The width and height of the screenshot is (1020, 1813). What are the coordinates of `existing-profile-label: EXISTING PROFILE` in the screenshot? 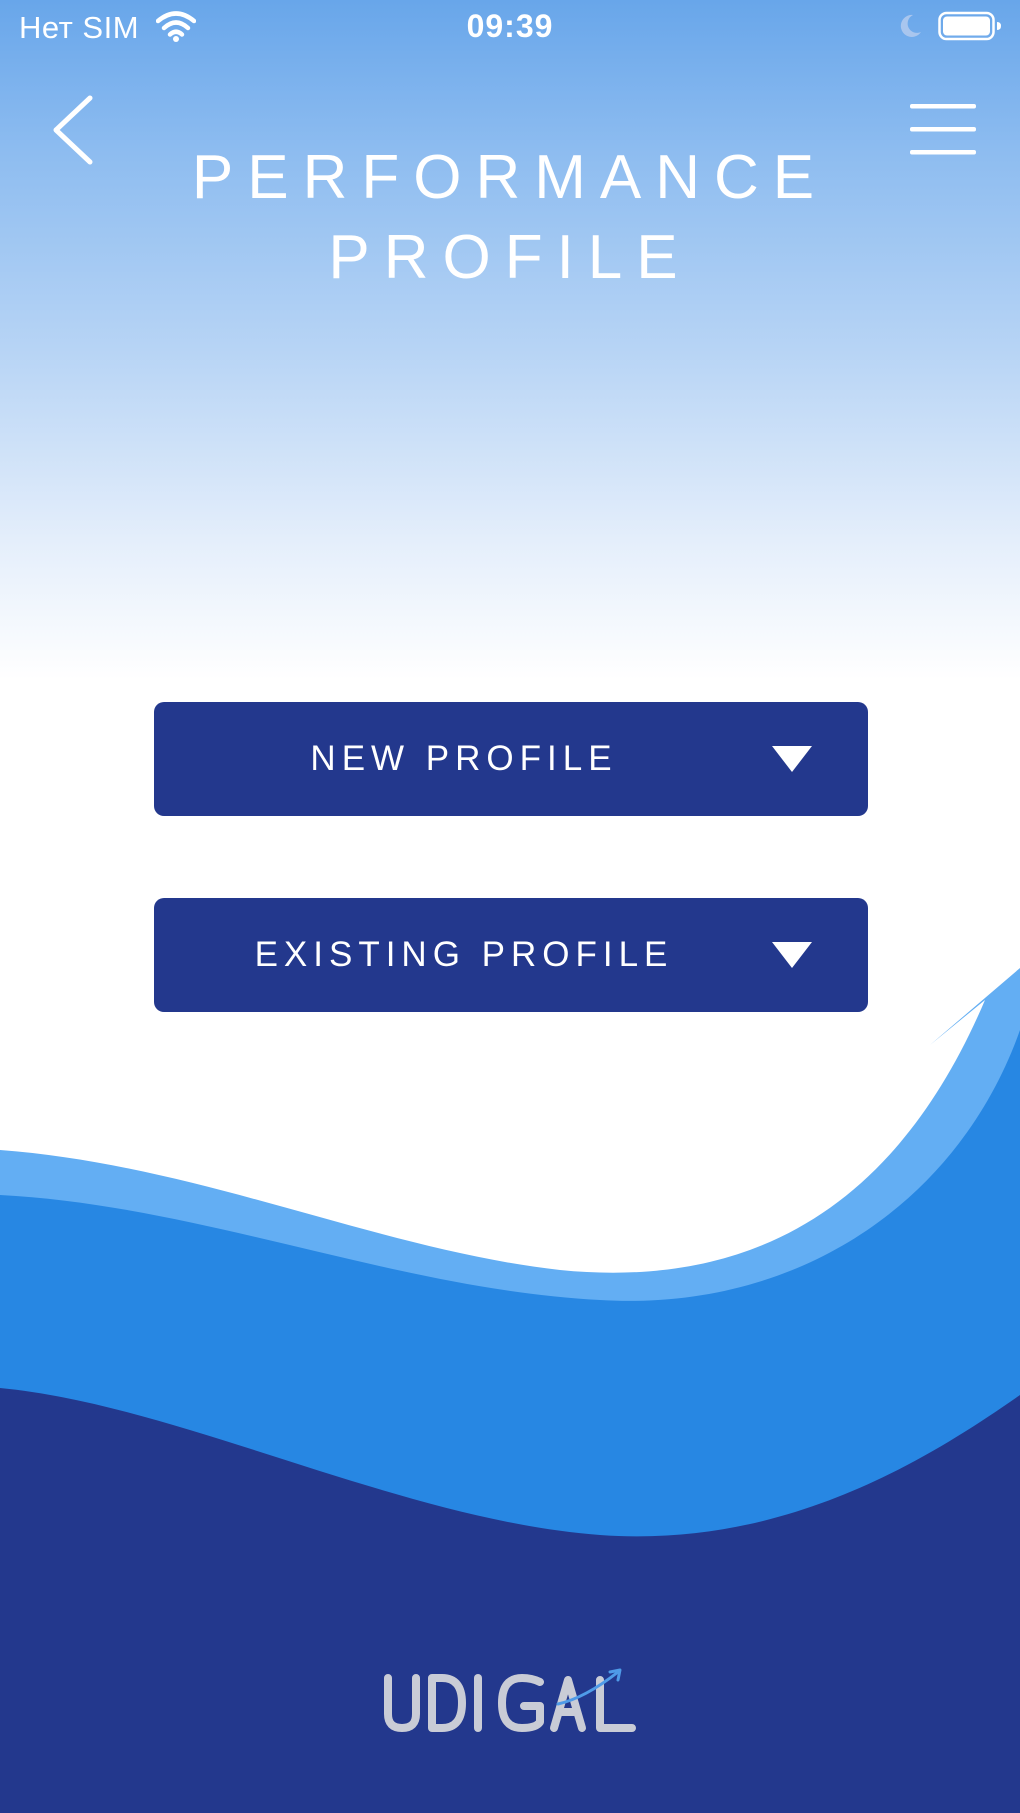 It's located at (464, 954).